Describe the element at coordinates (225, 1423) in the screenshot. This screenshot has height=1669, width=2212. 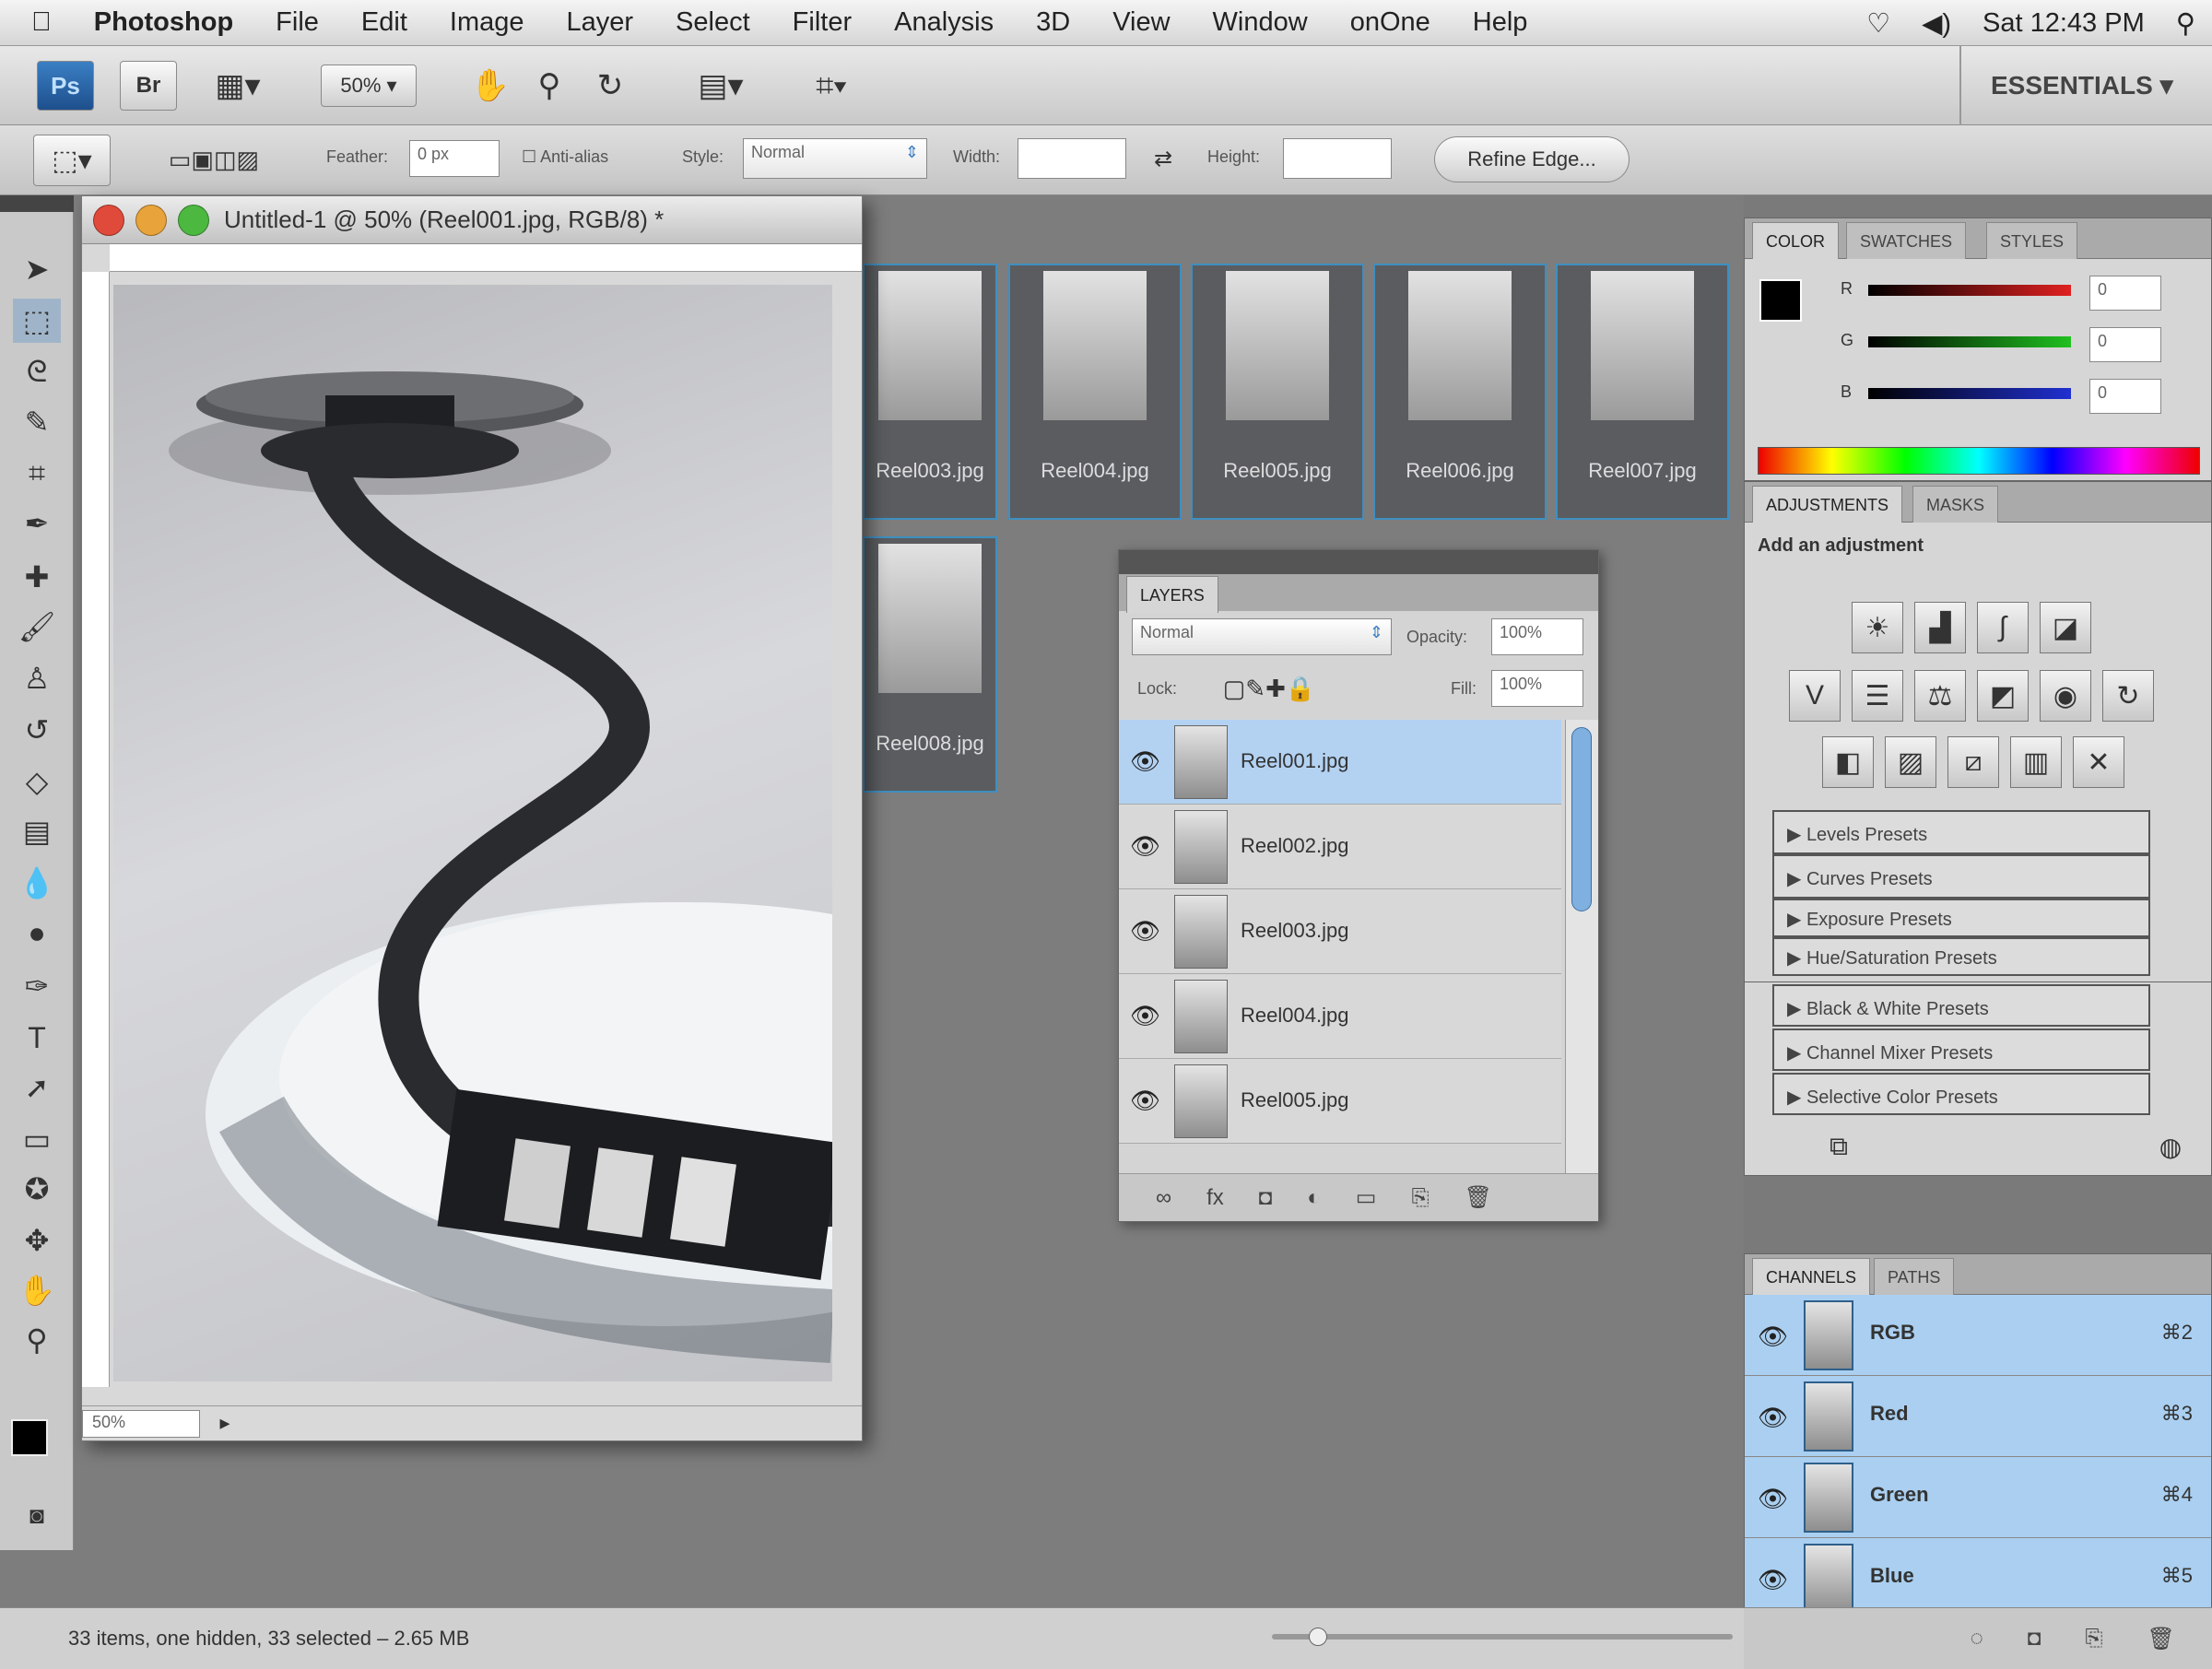
I see `document-info-icon: ▸` at that location.